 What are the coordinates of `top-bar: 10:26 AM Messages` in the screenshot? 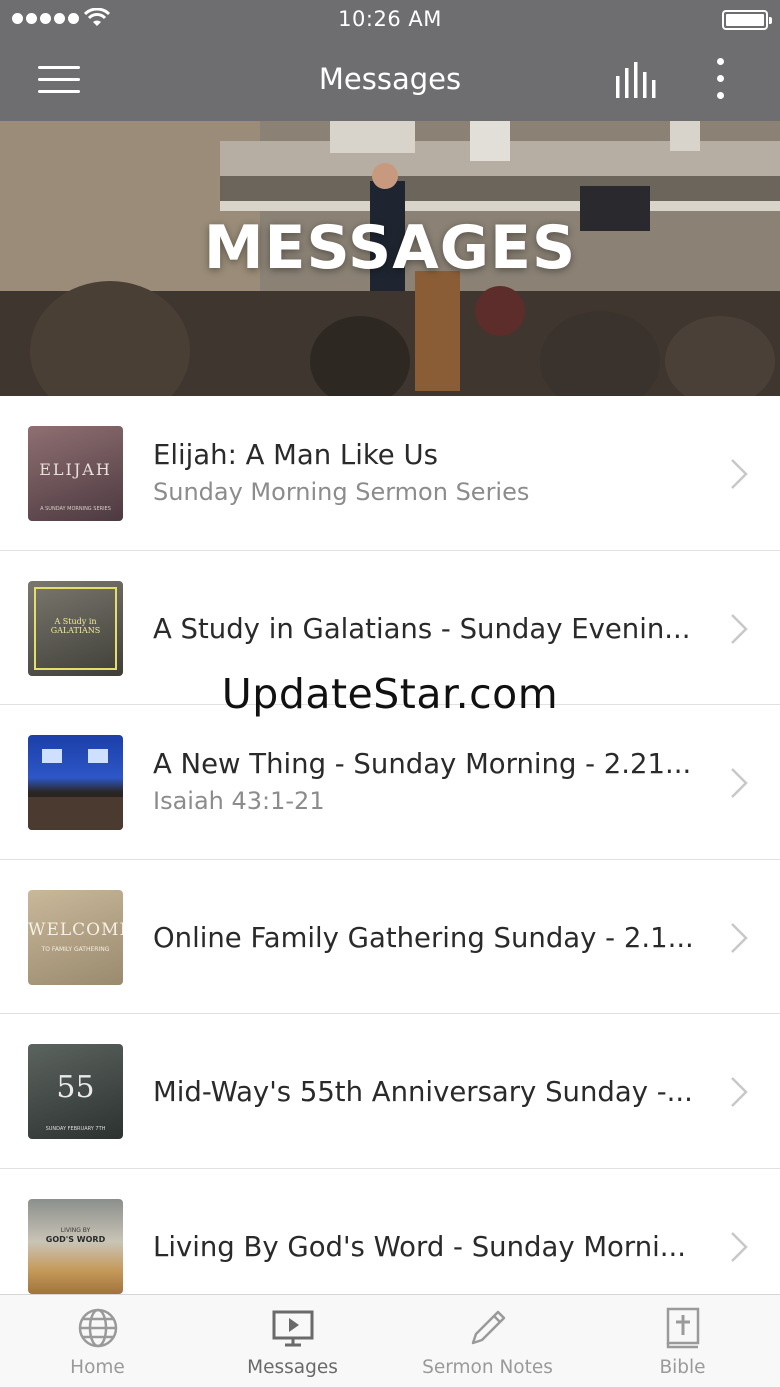 It's located at (390, 60).